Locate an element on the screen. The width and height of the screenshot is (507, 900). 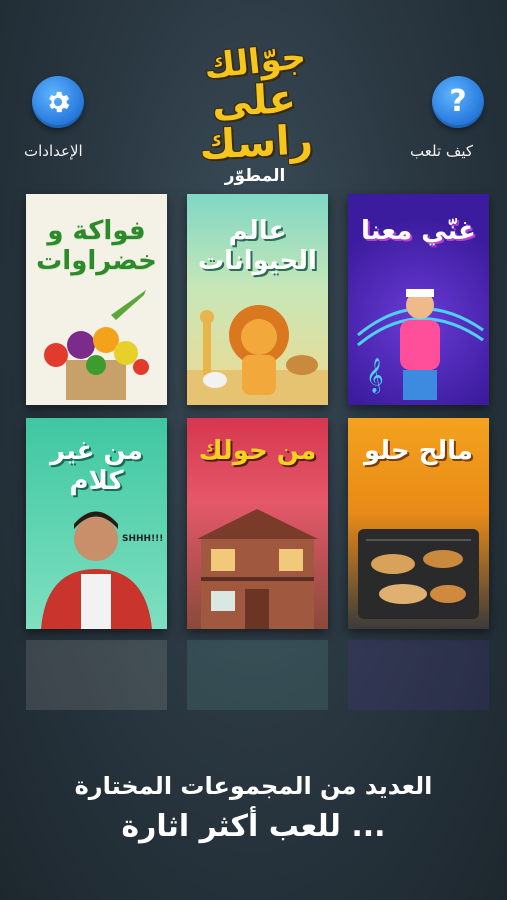
category-card-sing-with-us: غنّي معنا 𝄞 is located at coordinates (418, 299).